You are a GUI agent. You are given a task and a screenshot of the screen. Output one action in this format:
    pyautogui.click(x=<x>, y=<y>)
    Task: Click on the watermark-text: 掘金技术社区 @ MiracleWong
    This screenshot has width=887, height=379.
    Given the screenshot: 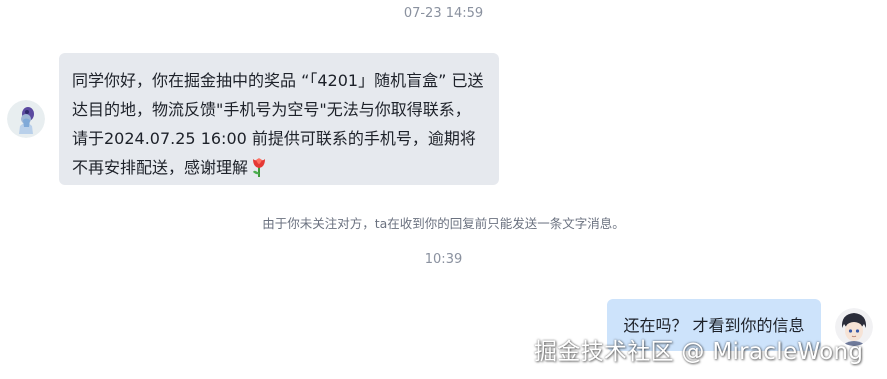 What is the action you would take?
    pyautogui.click(x=699, y=352)
    